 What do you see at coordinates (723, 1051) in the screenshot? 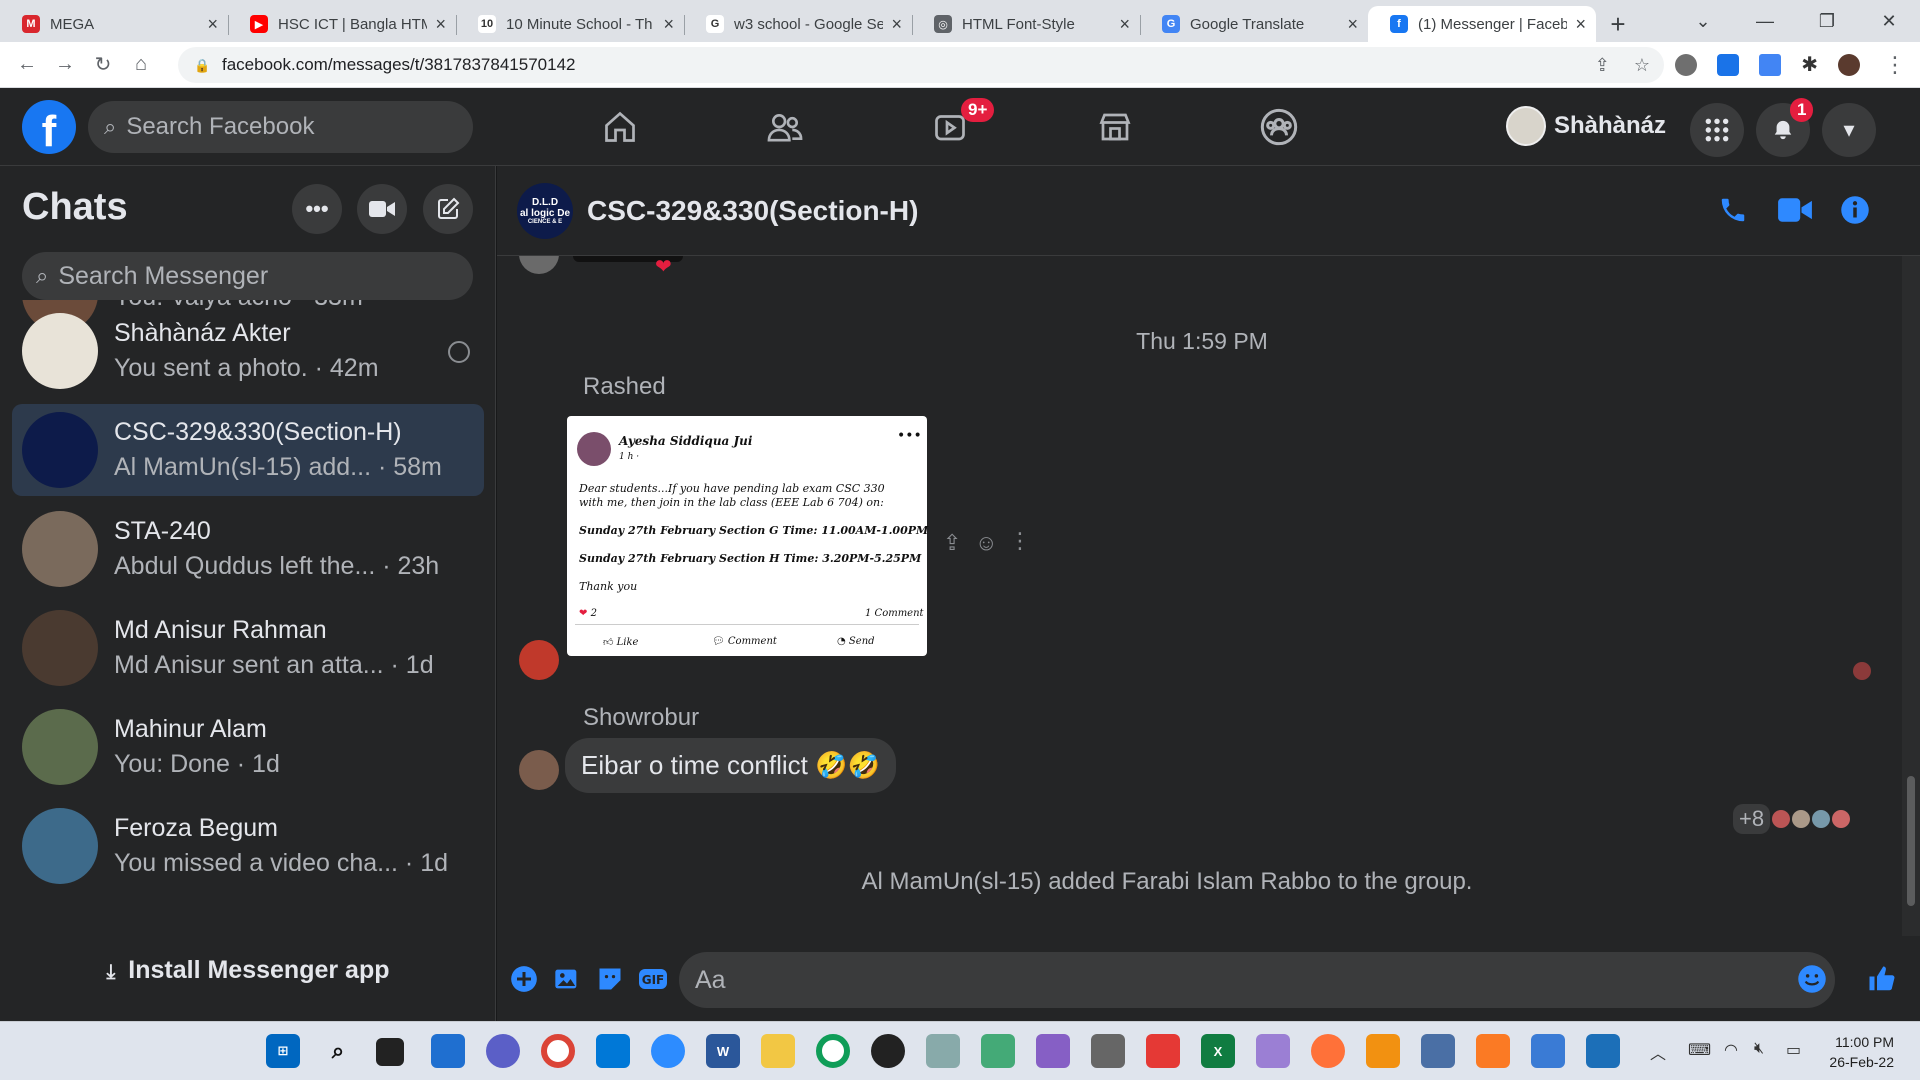
I see `word-icon: W` at bounding box center [723, 1051].